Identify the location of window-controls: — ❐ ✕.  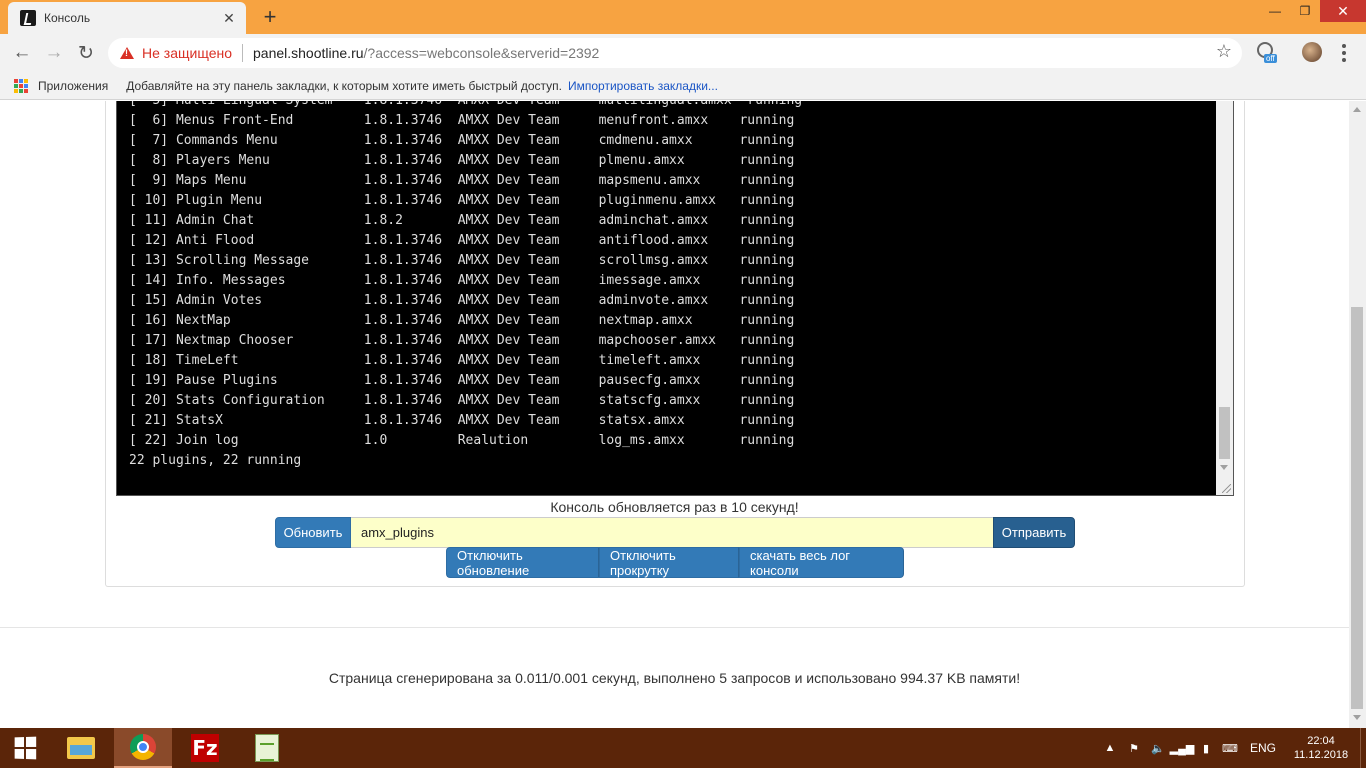
(1313, 11).